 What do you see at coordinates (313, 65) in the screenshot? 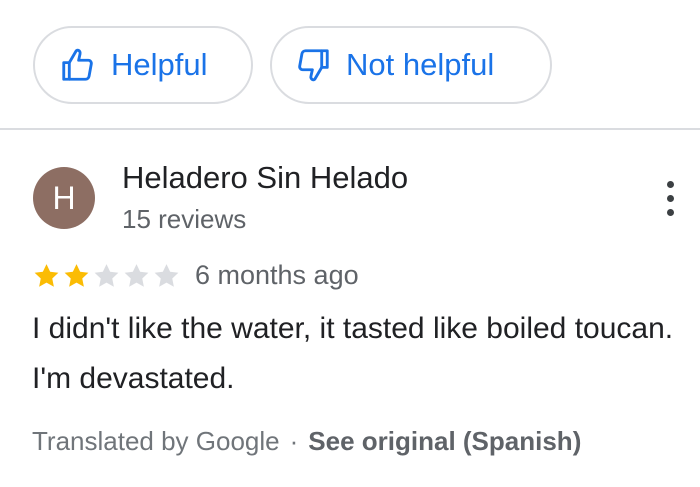
I see `thumb-down-icon` at bounding box center [313, 65].